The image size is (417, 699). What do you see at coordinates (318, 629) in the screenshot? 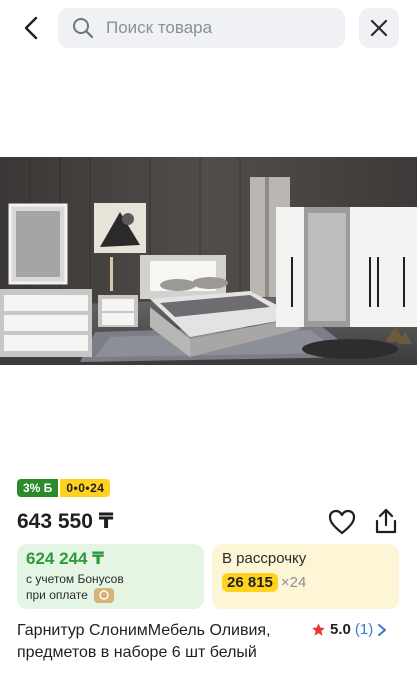
I see `star-icon` at bounding box center [318, 629].